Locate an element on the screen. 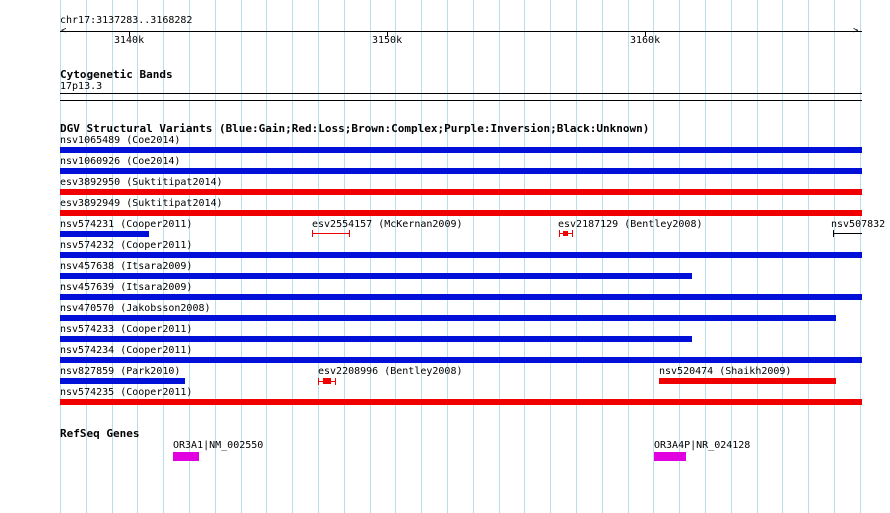  variant-label: nsv827859 (Park2010) is located at coordinates (120, 372).